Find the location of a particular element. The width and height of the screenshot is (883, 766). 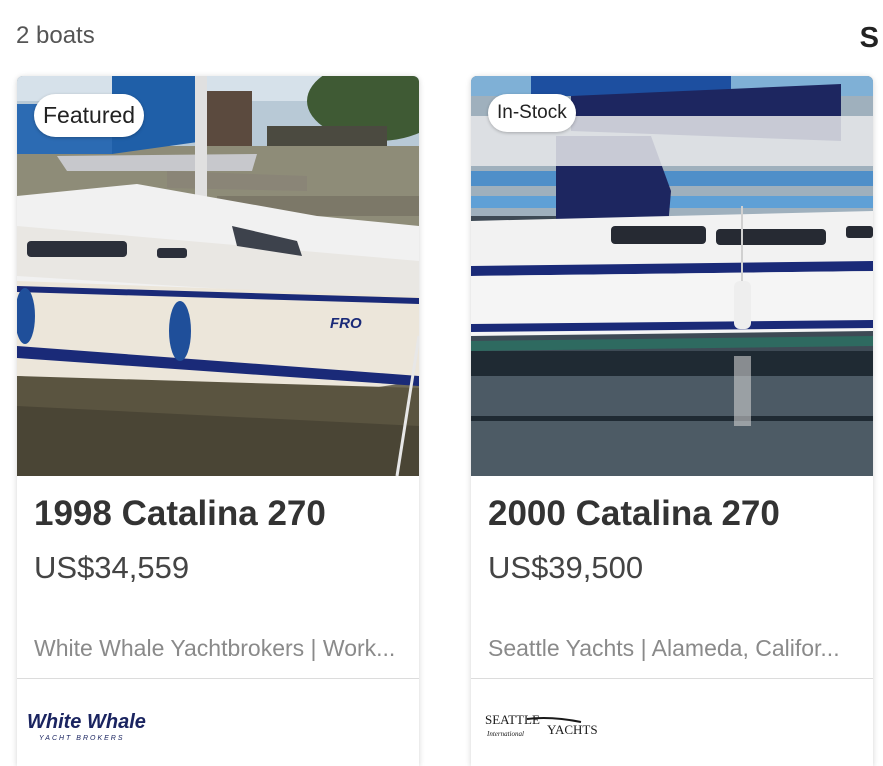

dealer-logo: SEATTLE International YACHTS is located at coordinates (551, 726).